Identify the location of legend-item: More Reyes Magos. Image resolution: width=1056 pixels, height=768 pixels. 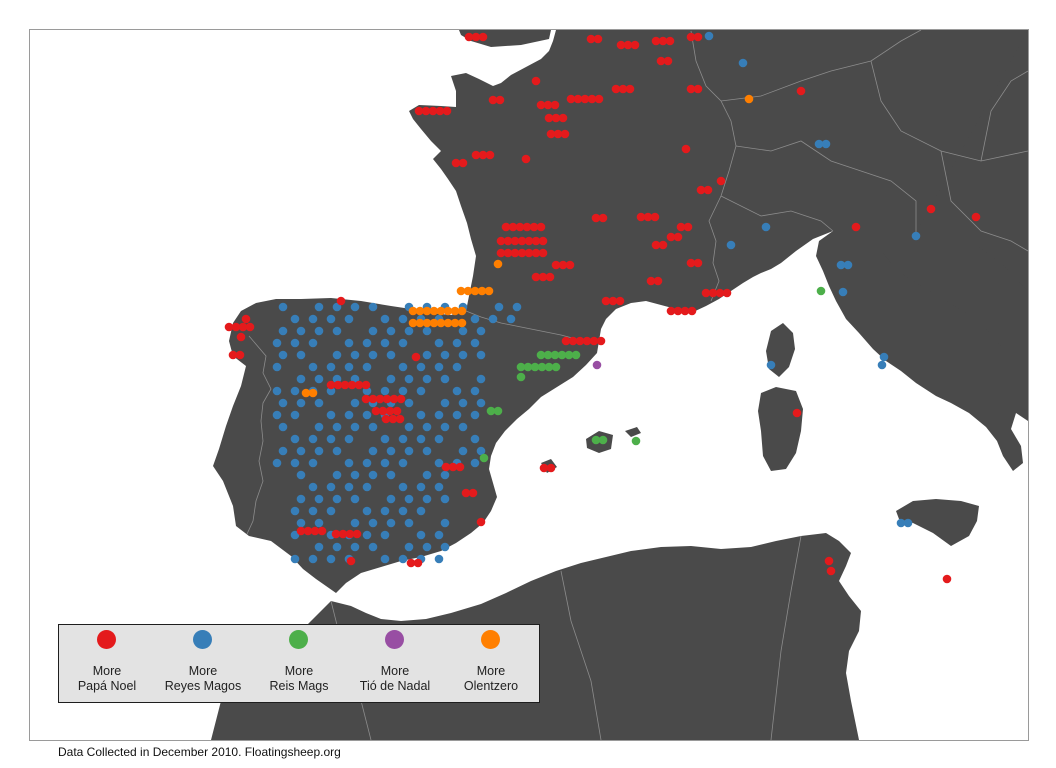
(203, 663).